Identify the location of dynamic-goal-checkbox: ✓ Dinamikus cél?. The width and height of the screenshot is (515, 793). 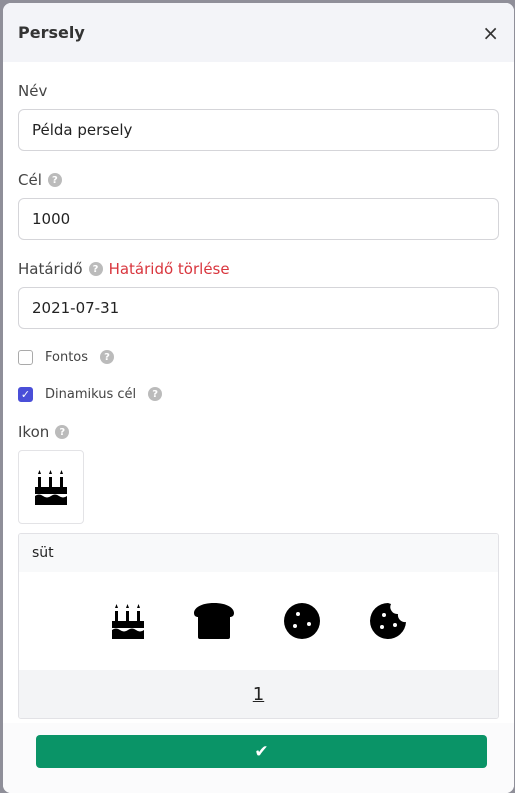
(258, 394).